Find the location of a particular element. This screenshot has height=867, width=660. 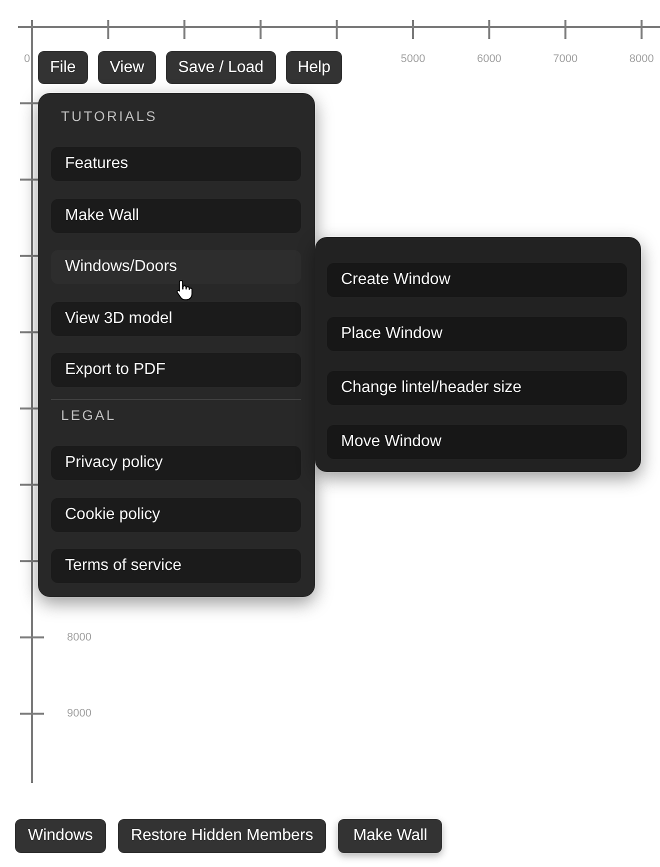

ruler-label: 9000 is located at coordinates (79, 714).